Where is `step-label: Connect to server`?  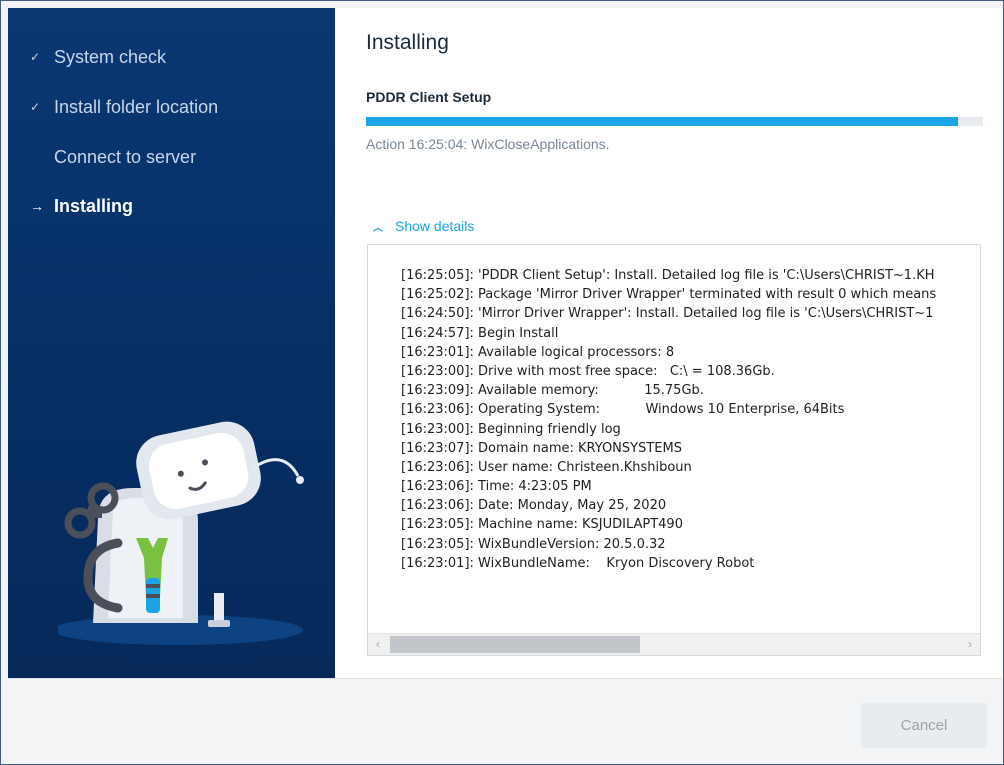 step-label: Connect to server is located at coordinates (125, 156).